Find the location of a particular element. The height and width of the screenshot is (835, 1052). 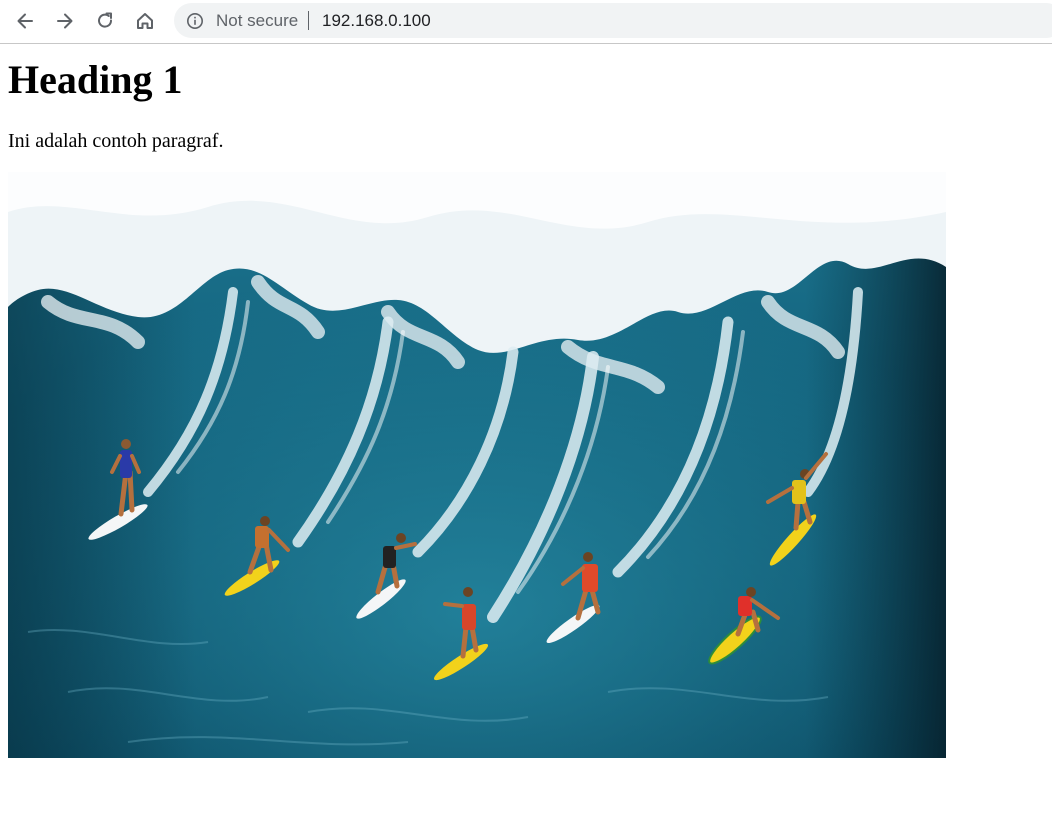

browser-toolbar: Not secure 192.168.0.100 is located at coordinates (526, 22).